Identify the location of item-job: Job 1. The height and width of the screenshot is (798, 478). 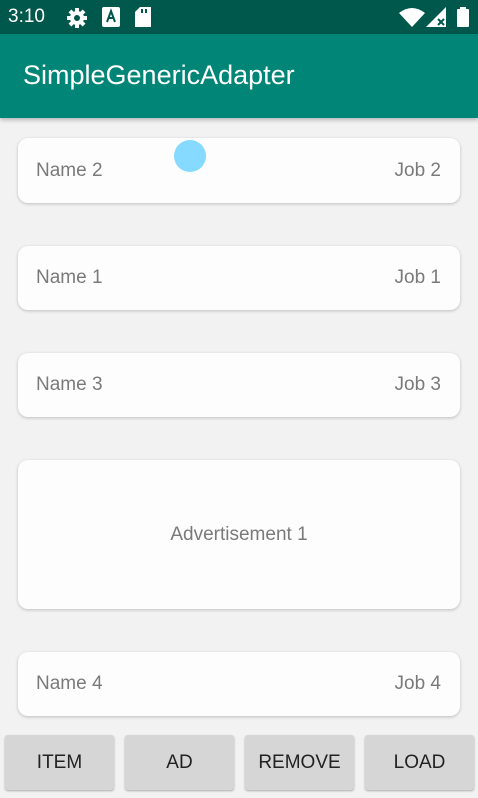
(417, 277).